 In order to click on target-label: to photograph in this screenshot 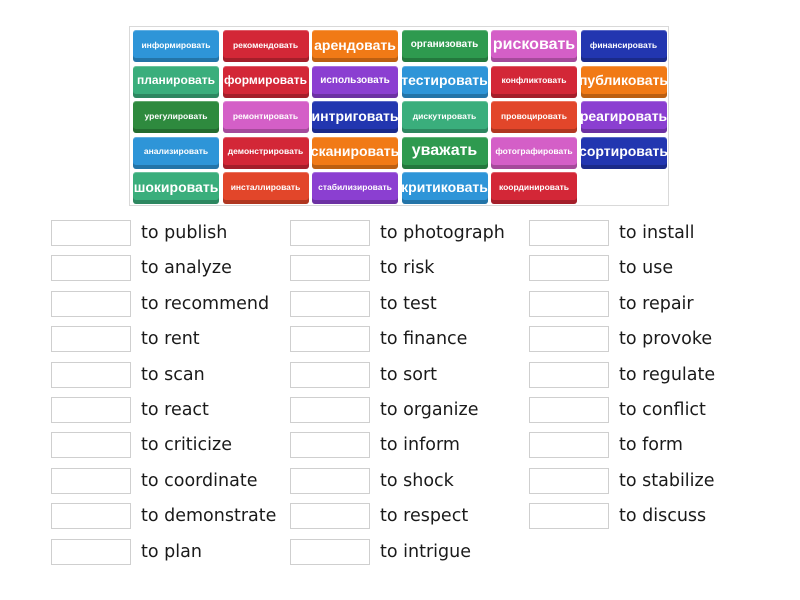, I will do `click(442, 233)`.